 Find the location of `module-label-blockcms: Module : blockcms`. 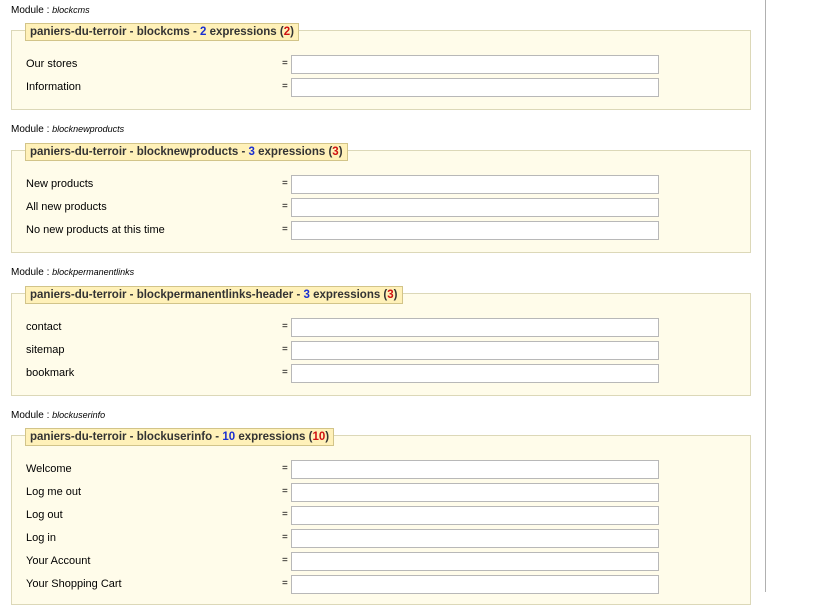

module-label-blockcms: Module : blockcms is located at coordinates (50, 10).